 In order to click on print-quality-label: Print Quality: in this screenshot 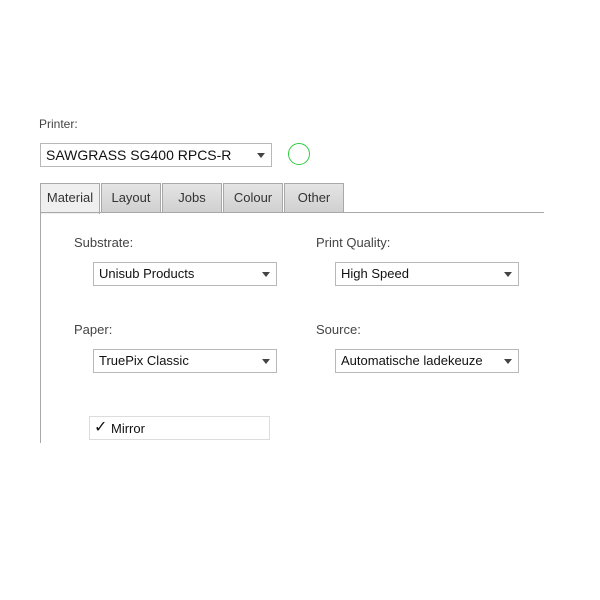, I will do `click(353, 242)`.